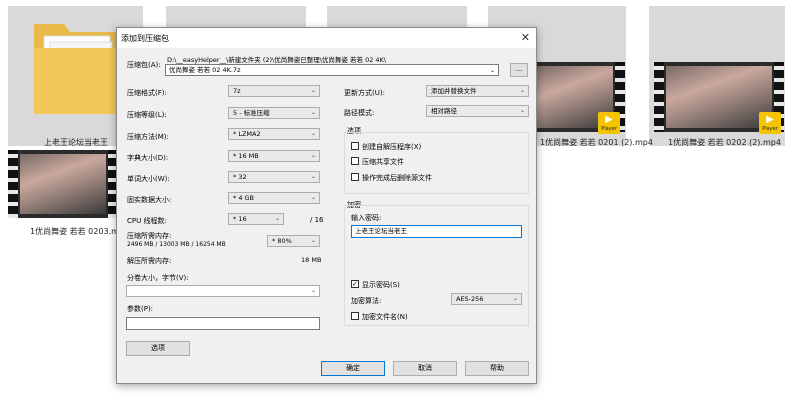 This screenshot has width=800, height=409. What do you see at coordinates (147, 93) in the screenshot?
I see `format-label: 压缩格式(F):` at bounding box center [147, 93].